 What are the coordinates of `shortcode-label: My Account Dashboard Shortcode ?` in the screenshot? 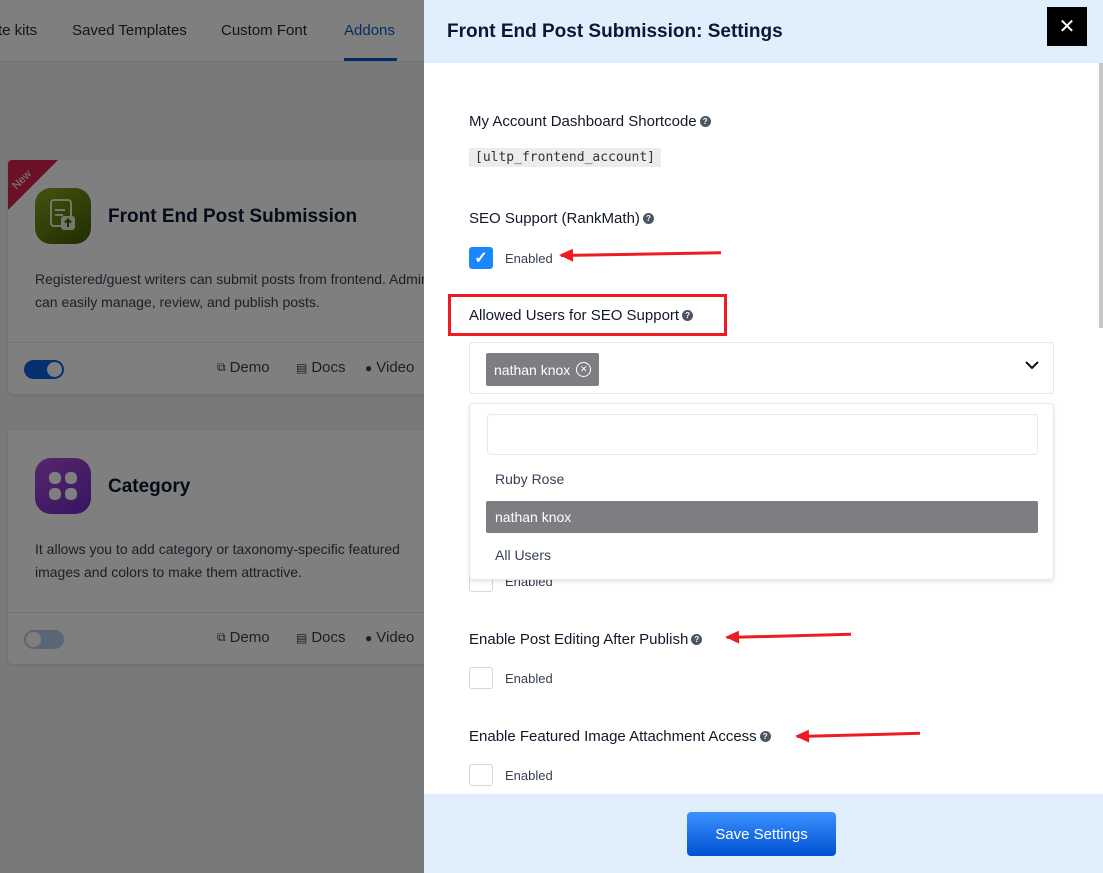 It's located at (590, 121).